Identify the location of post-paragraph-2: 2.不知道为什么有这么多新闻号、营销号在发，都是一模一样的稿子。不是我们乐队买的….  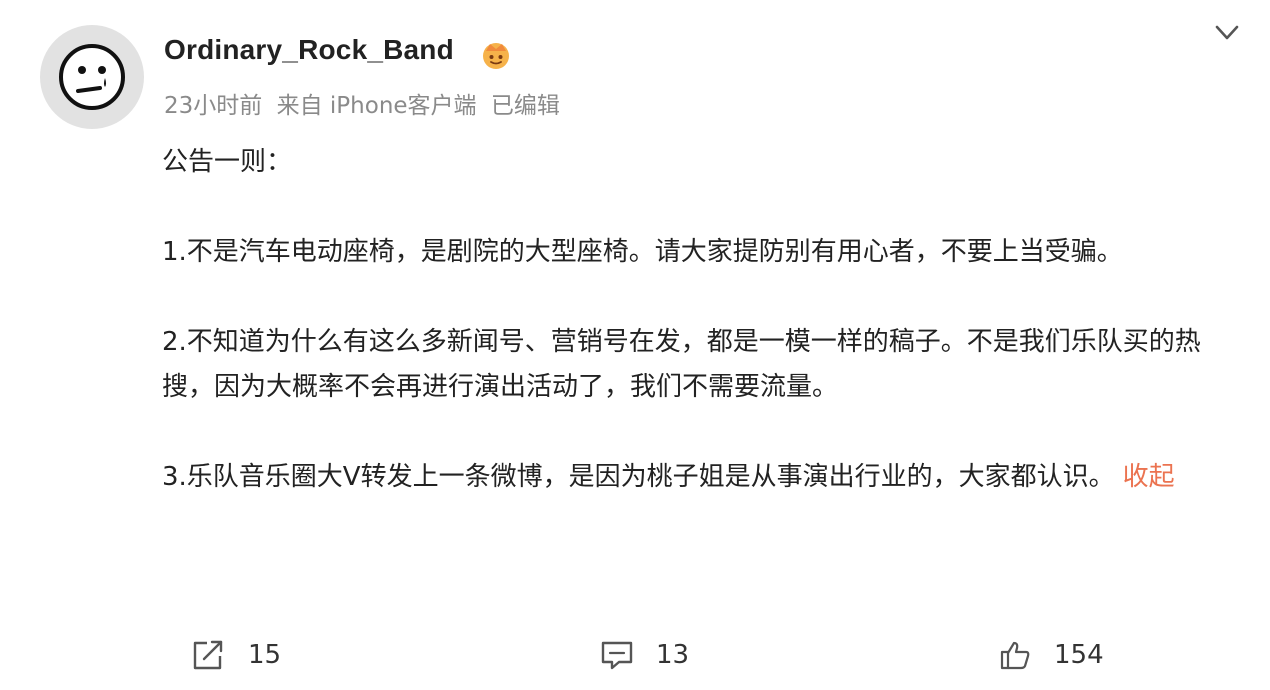
(681, 364).